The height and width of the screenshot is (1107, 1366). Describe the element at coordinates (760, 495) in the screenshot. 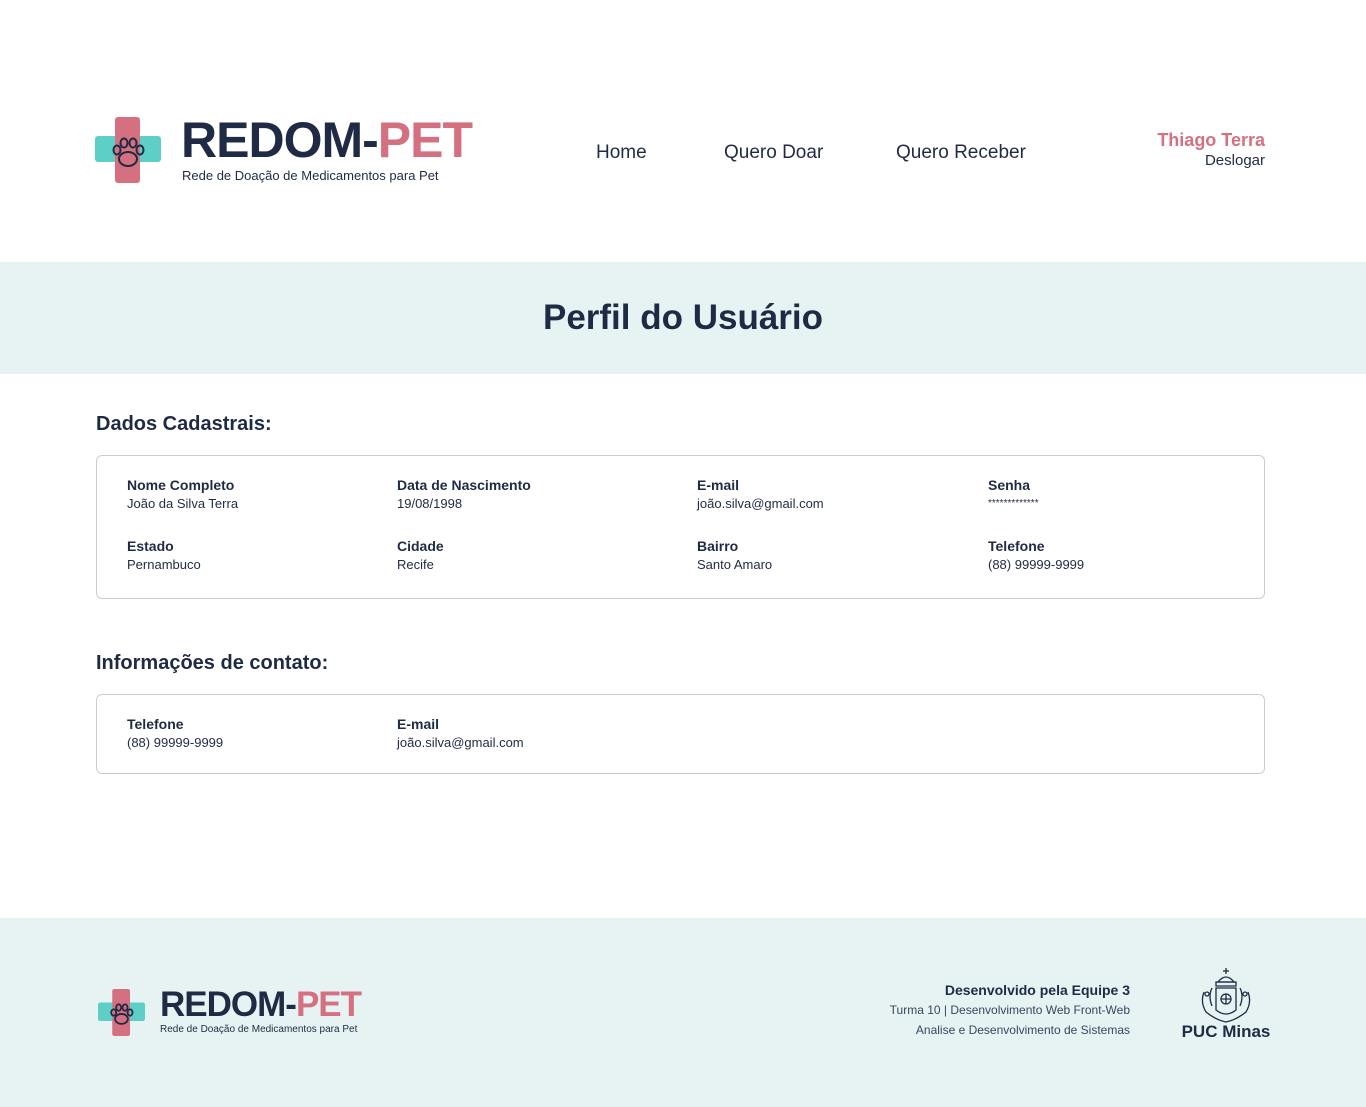

I see `field-email: E-mail joão.silva@gmail.com` at that location.